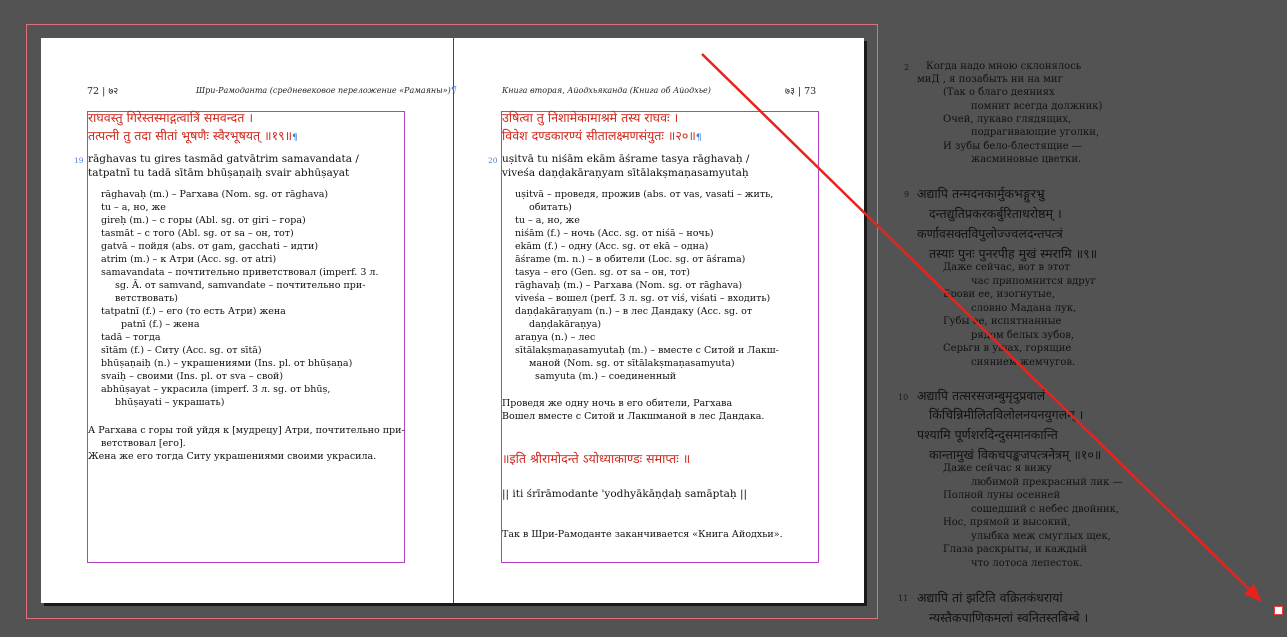  Describe the element at coordinates (493, 160) in the screenshot. I see `right-verse-number: 20` at that location.